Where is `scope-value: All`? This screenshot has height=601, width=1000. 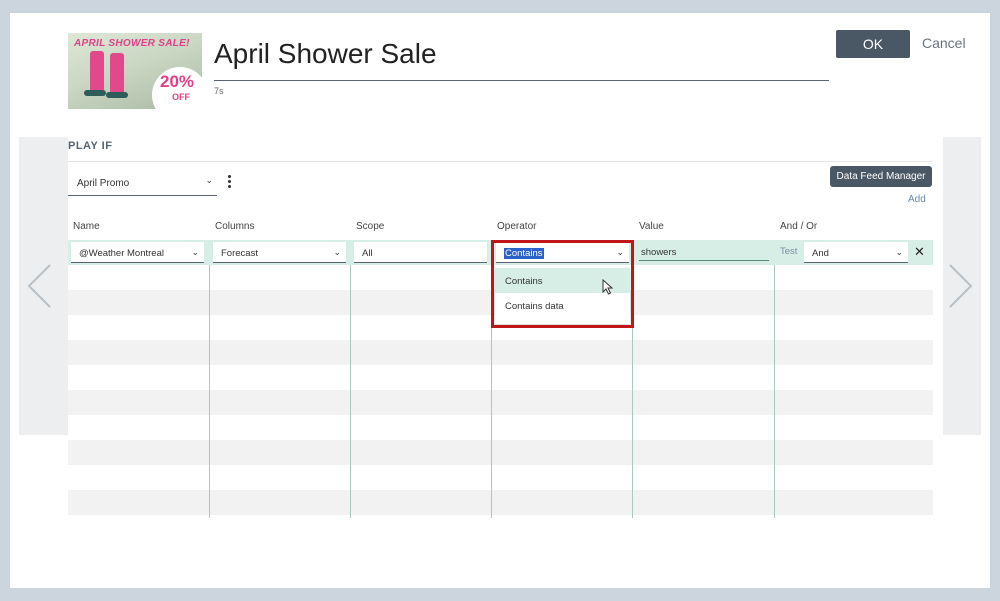
scope-value: All is located at coordinates (367, 253).